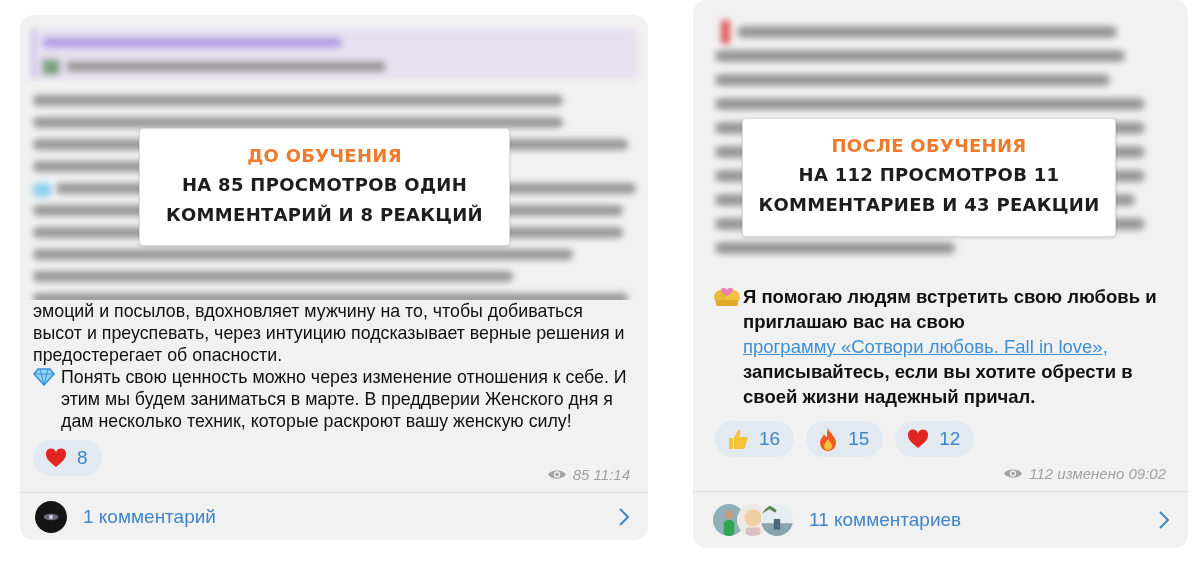 The width and height of the screenshot is (1200, 572). What do you see at coordinates (828, 439) in the screenshot?
I see `fire-icon` at bounding box center [828, 439].